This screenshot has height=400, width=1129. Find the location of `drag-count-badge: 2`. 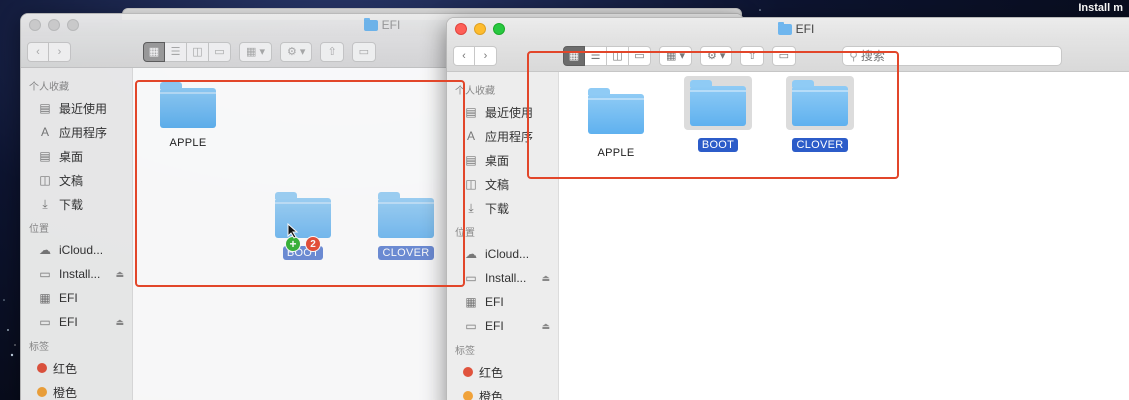

drag-count-badge: 2 is located at coordinates (313, 244).